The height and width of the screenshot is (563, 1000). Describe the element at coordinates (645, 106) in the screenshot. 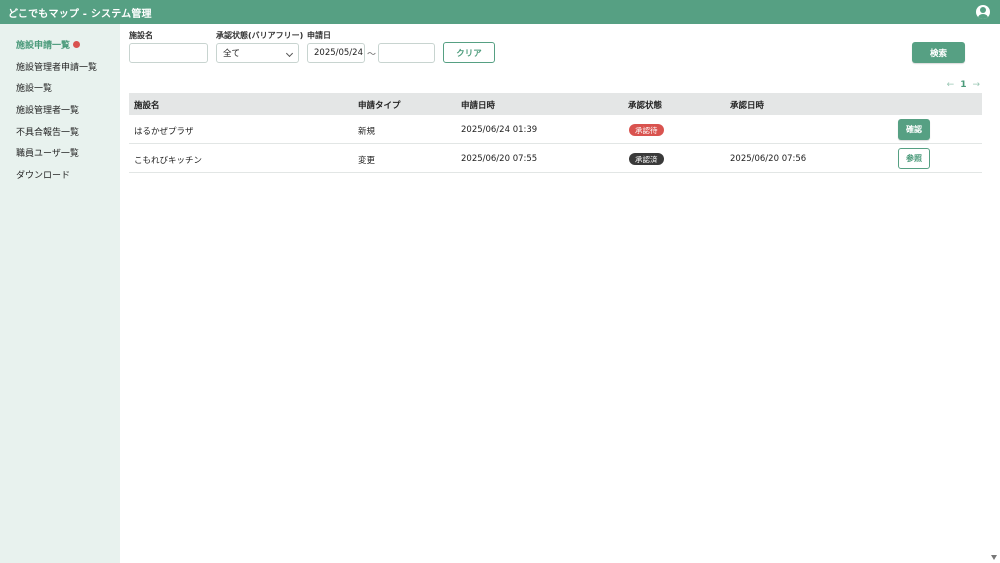

I see `column-header-status: 承認状態` at that location.